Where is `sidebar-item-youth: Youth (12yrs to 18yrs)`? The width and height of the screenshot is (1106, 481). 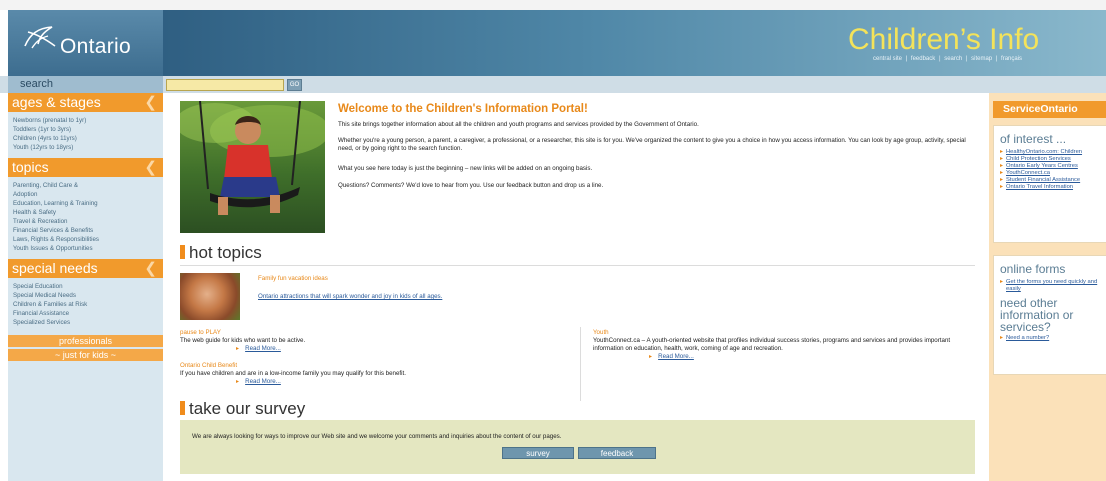
sidebar-item-youth: Youth (12yrs to 18yrs) is located at coordinates (88, 147).